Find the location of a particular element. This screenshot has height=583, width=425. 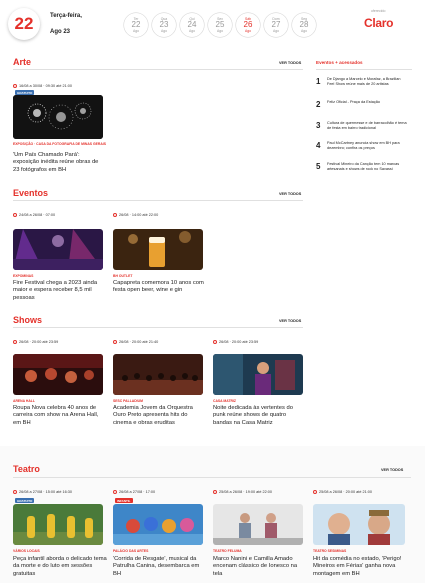

event-category: PALÁCIO DAS ARTES is located at coordinates (130, 551).